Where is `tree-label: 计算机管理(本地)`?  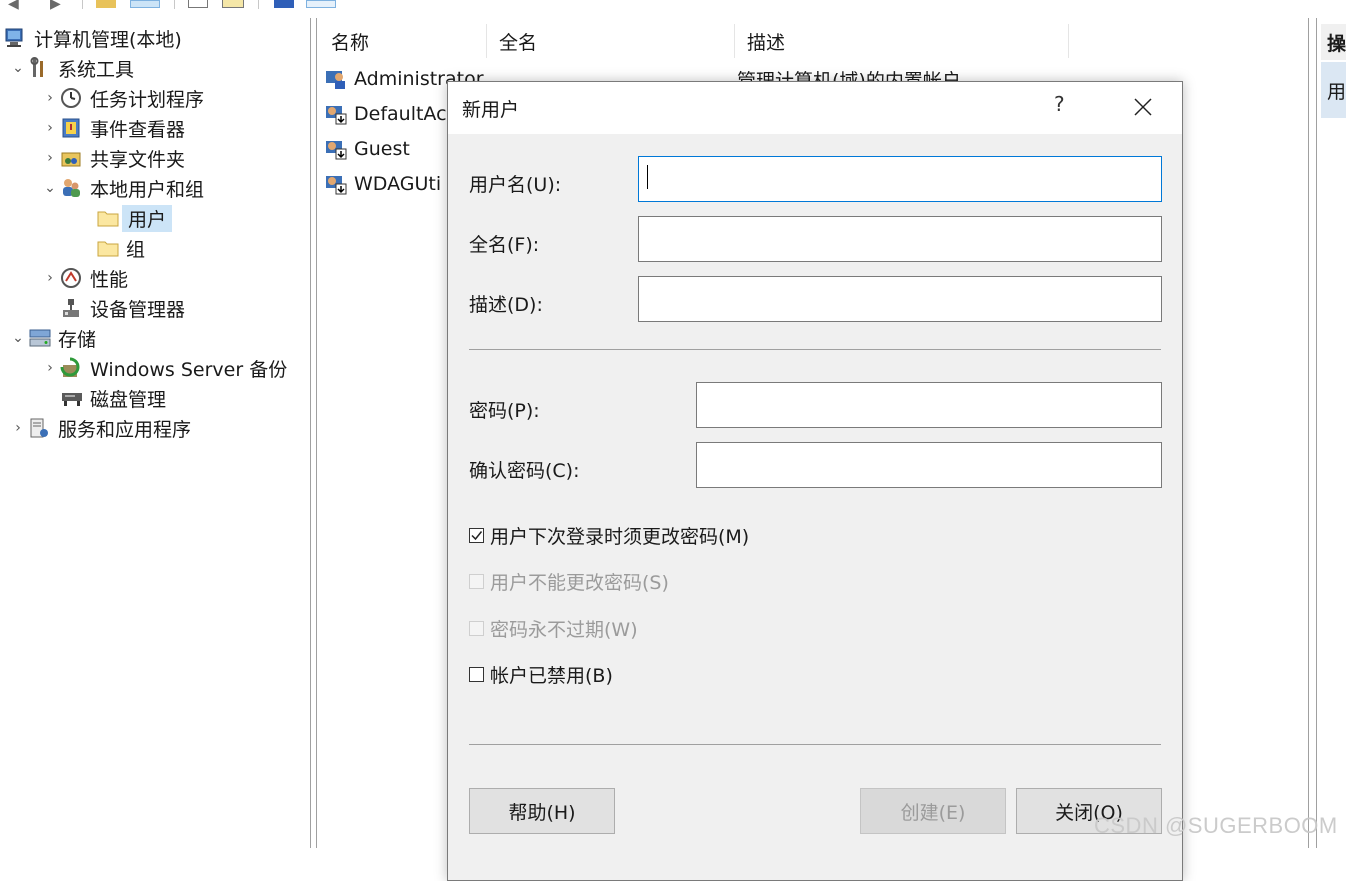 tree-label: 计算机管理(本地) is located at coordinates (108, 39).